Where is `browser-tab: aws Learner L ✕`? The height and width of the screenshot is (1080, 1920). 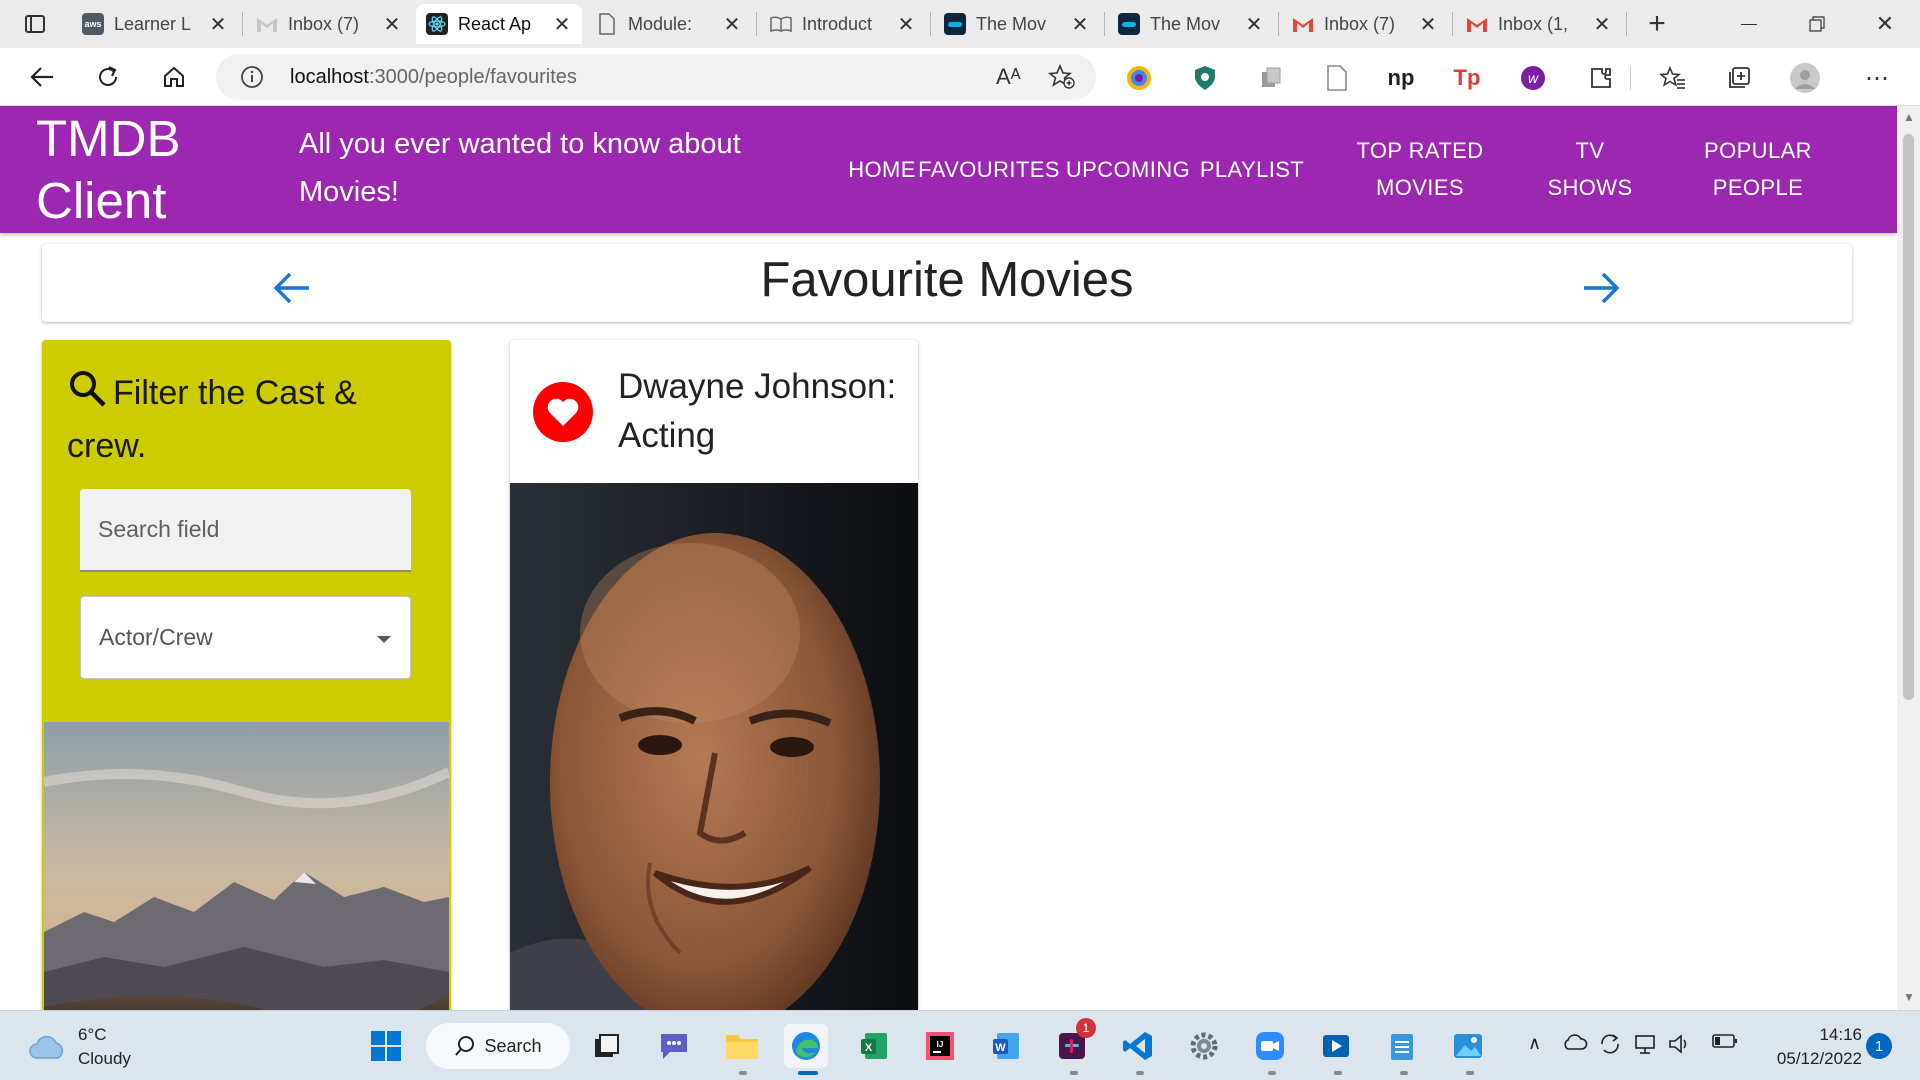 browser-tab: aws Learner L ✕ is located at coordinates (155, 24).